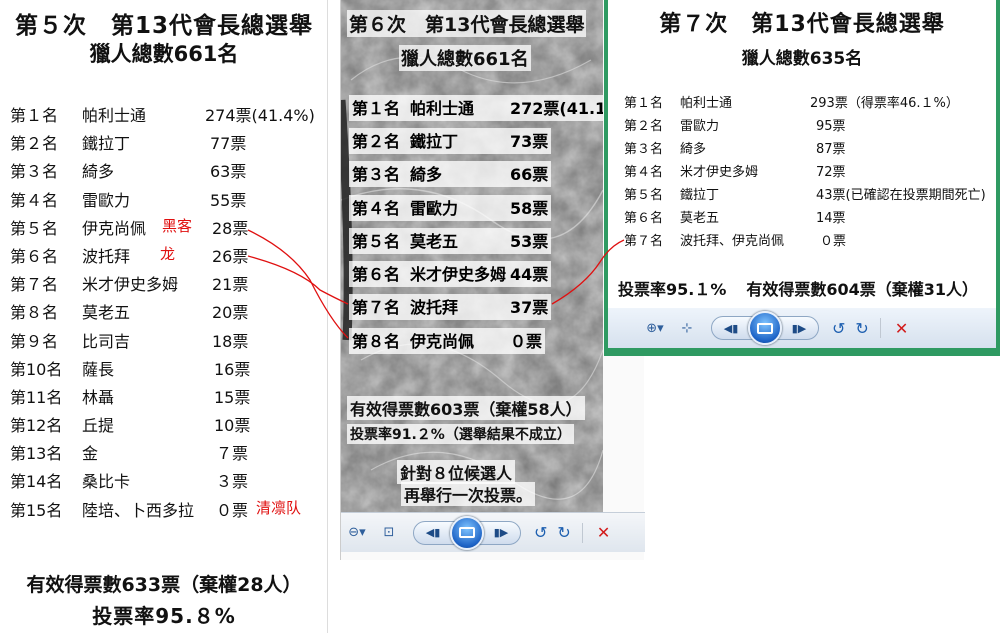 The width and height of the screenshot is (1000, 633). I want to click on candidate-name: 薩長, so click(98, 369).